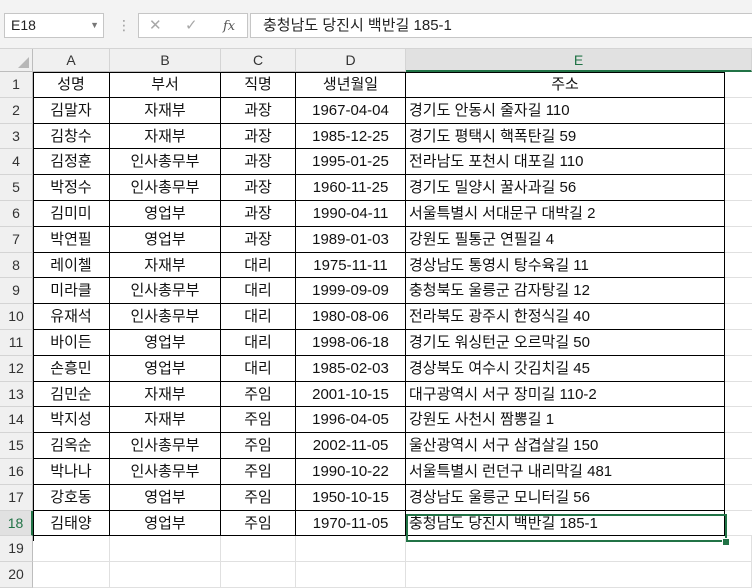 Image resolution: width=752 pixels, height=588 pixels. Describe the element at coordinates (738, 420) in the screenshot. I see `cell-f14` at that location.